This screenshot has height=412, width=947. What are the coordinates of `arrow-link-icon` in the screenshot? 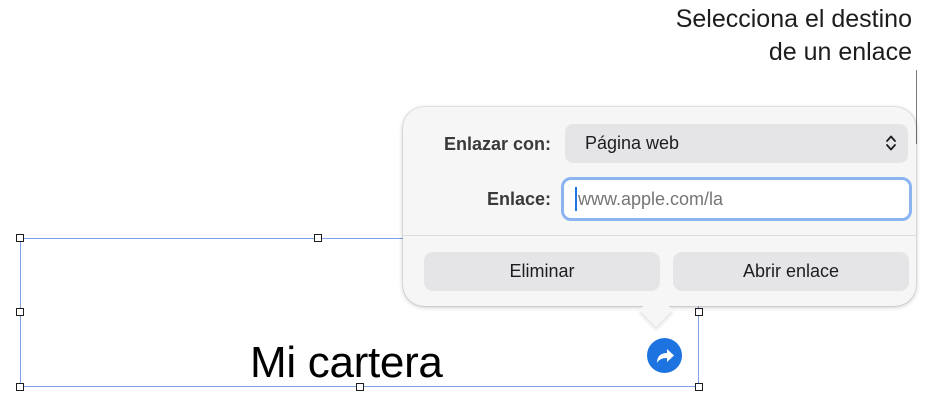 It's located at (665, 355).